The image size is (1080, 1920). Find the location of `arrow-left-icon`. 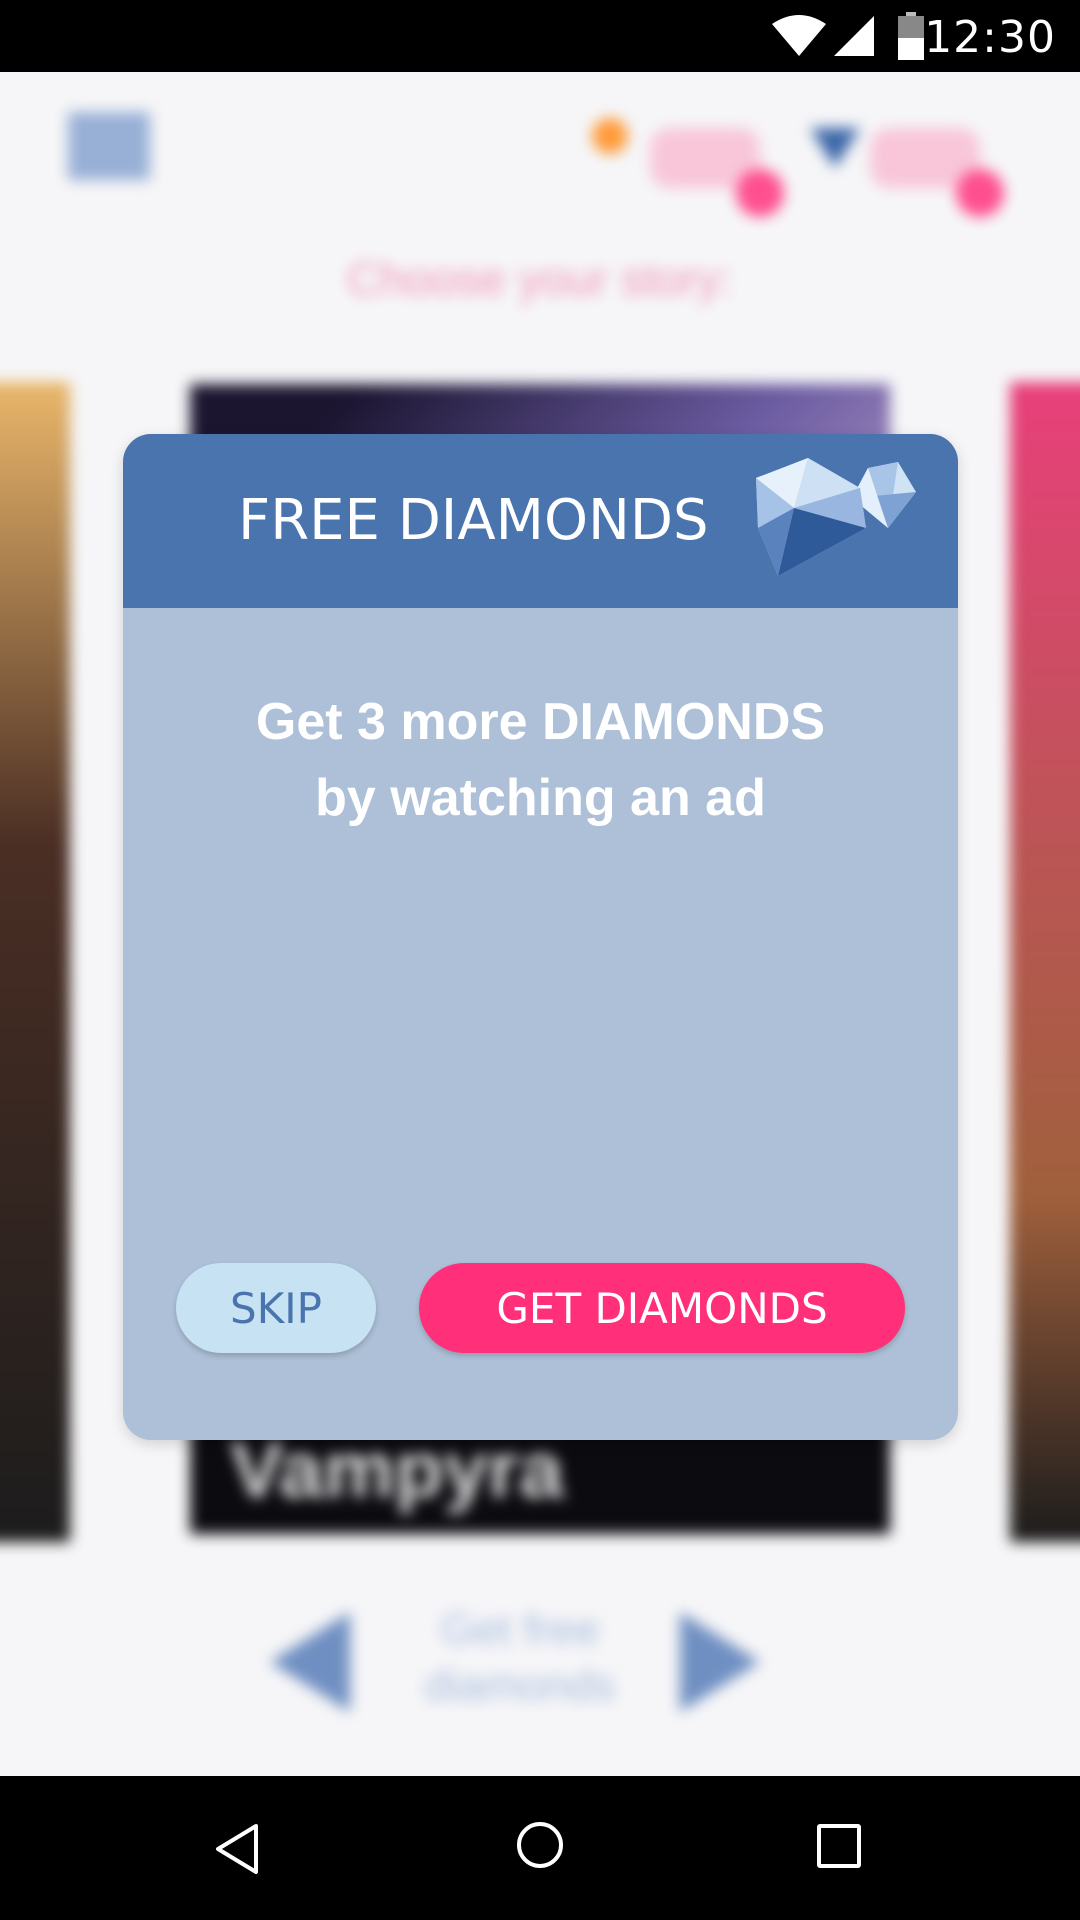

arrow-left-icon is located at coordinates (310, 1662).